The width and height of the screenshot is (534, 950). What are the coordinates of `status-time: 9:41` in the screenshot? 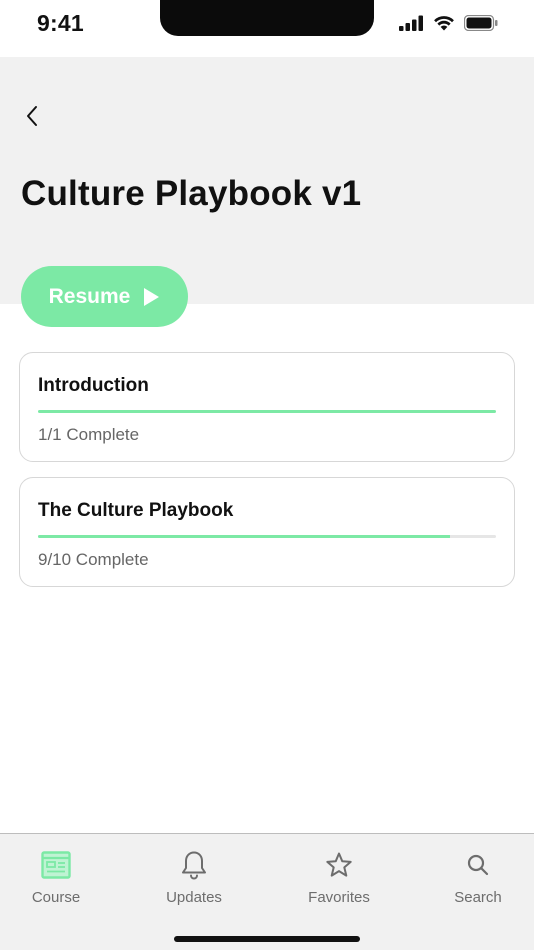 It's located at (60, 23).